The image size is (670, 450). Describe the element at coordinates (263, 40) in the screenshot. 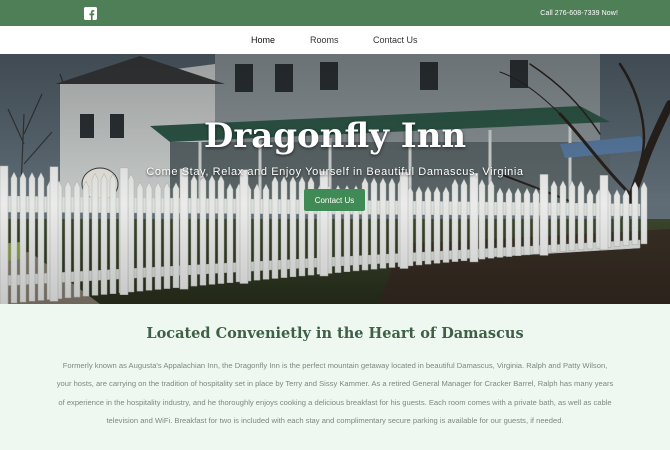

I see `nav-home-link: Home` at that location.